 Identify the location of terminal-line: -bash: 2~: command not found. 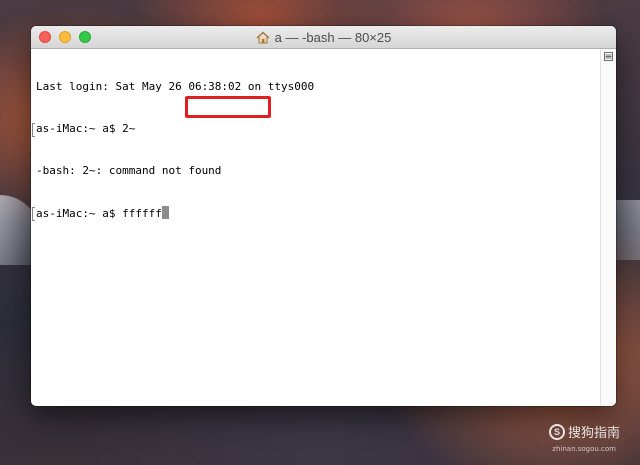
(129, 170).